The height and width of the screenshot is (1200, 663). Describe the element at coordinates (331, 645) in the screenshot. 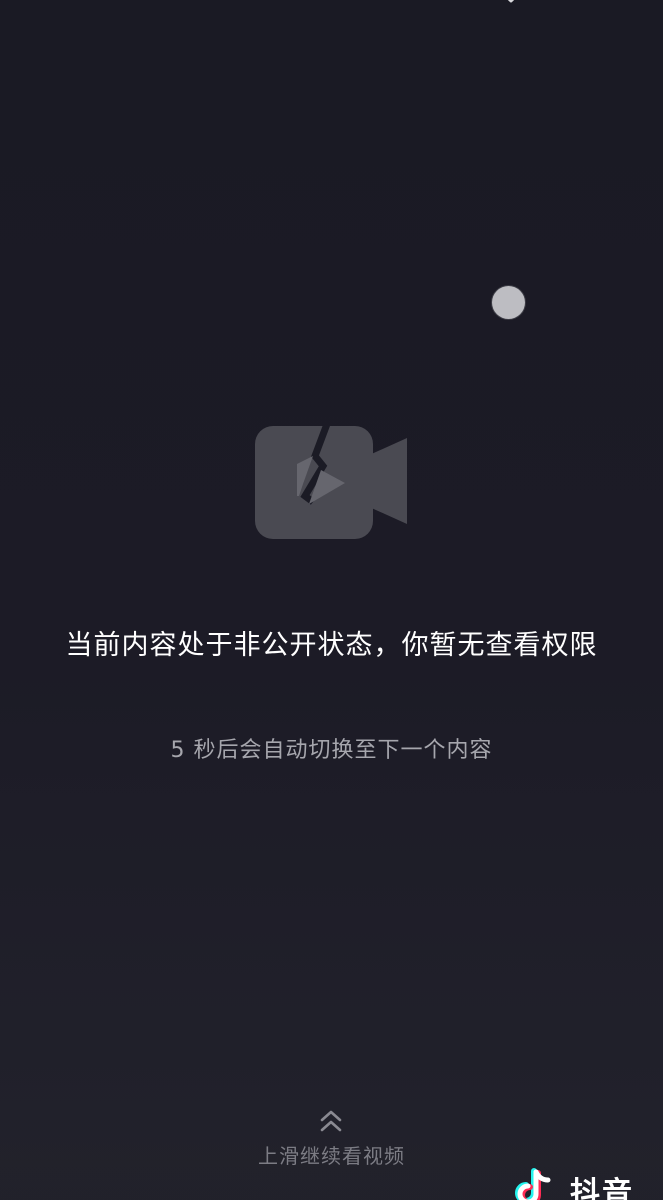

I see `private-content-message: 当前内容处于非公开状态，你暂无查看权限` at that location.